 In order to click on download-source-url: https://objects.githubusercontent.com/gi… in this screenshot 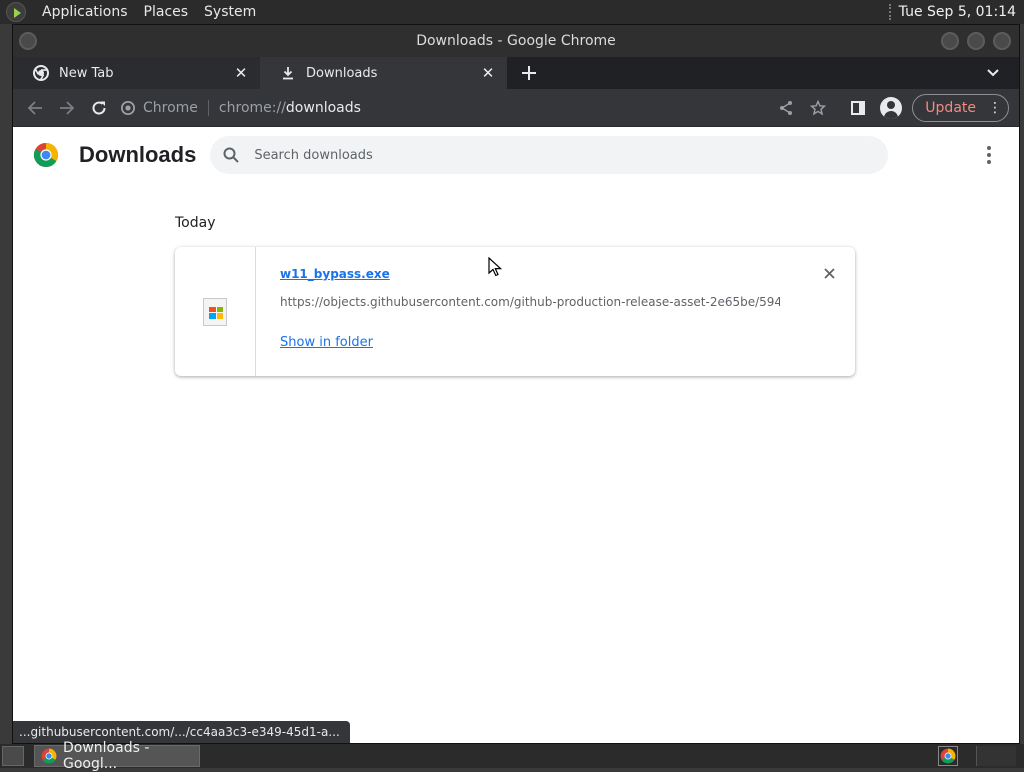, I will do `click(530, 302)`.